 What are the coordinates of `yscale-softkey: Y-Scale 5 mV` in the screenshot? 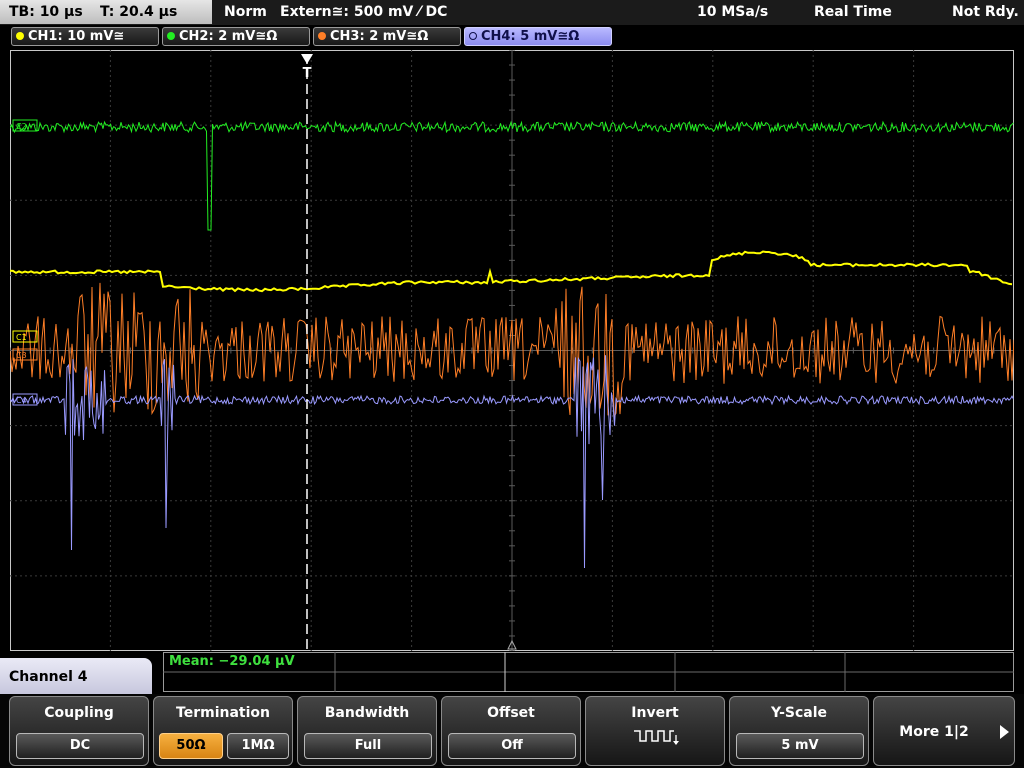 It's located at (799, 731).